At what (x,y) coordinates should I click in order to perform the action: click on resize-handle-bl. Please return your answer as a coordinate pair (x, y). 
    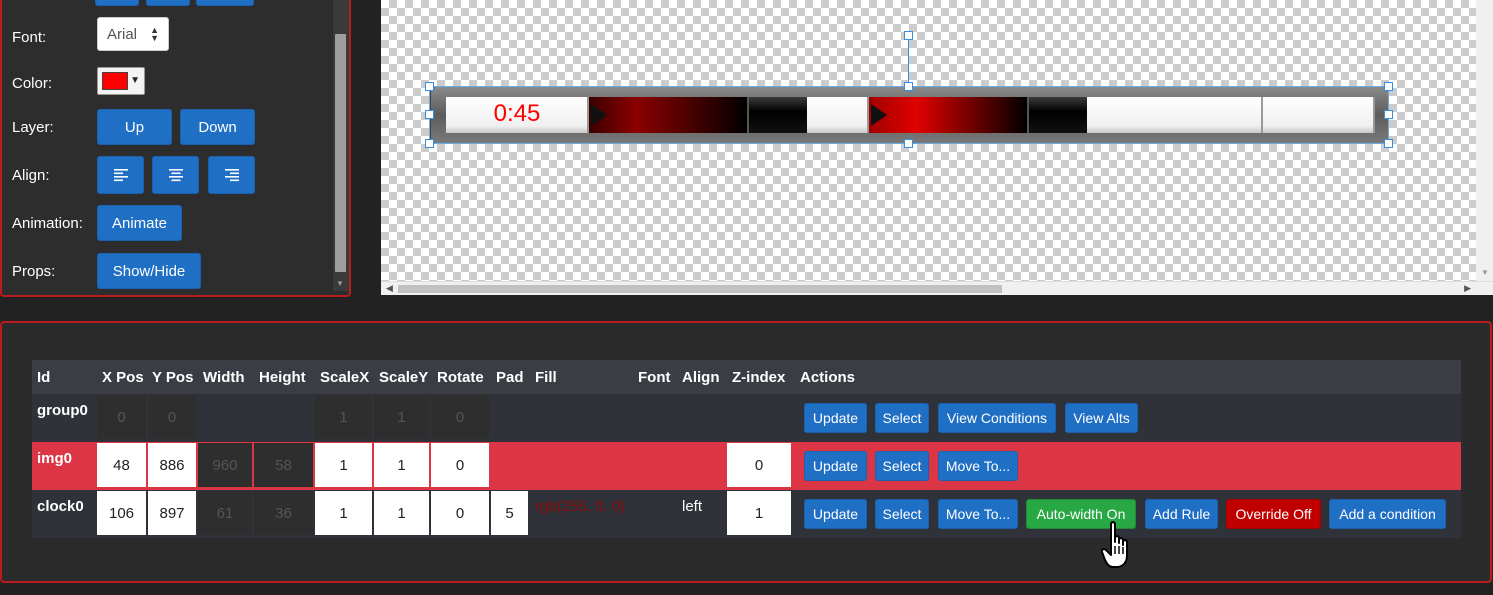
    Looking at the image, I should click on (429, 143).